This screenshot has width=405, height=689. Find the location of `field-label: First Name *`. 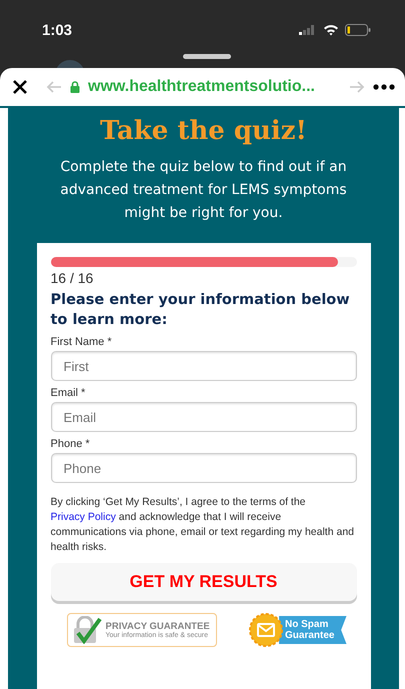

field-label: First Name * is located at coordinates (81, 342).